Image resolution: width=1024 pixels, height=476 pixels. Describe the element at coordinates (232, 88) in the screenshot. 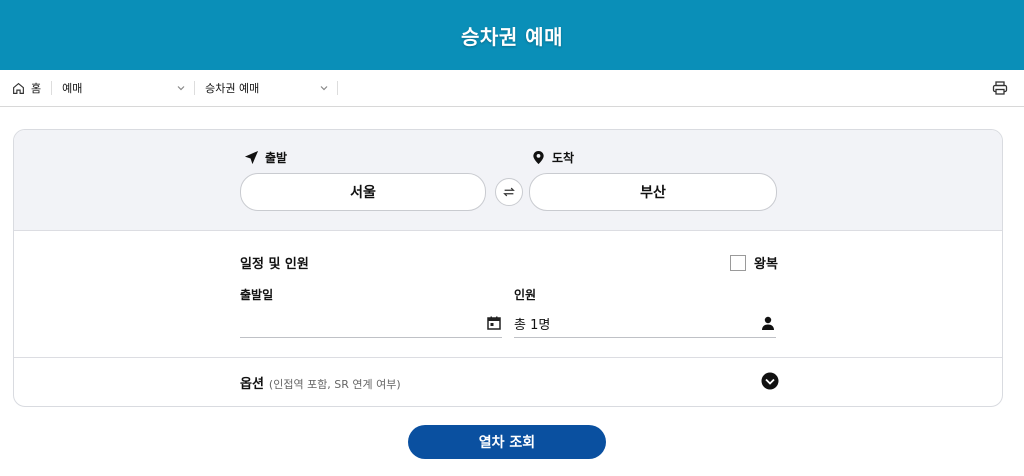

I see `breadcrumb-select-ticket-label: 승차권 예매` at that location.